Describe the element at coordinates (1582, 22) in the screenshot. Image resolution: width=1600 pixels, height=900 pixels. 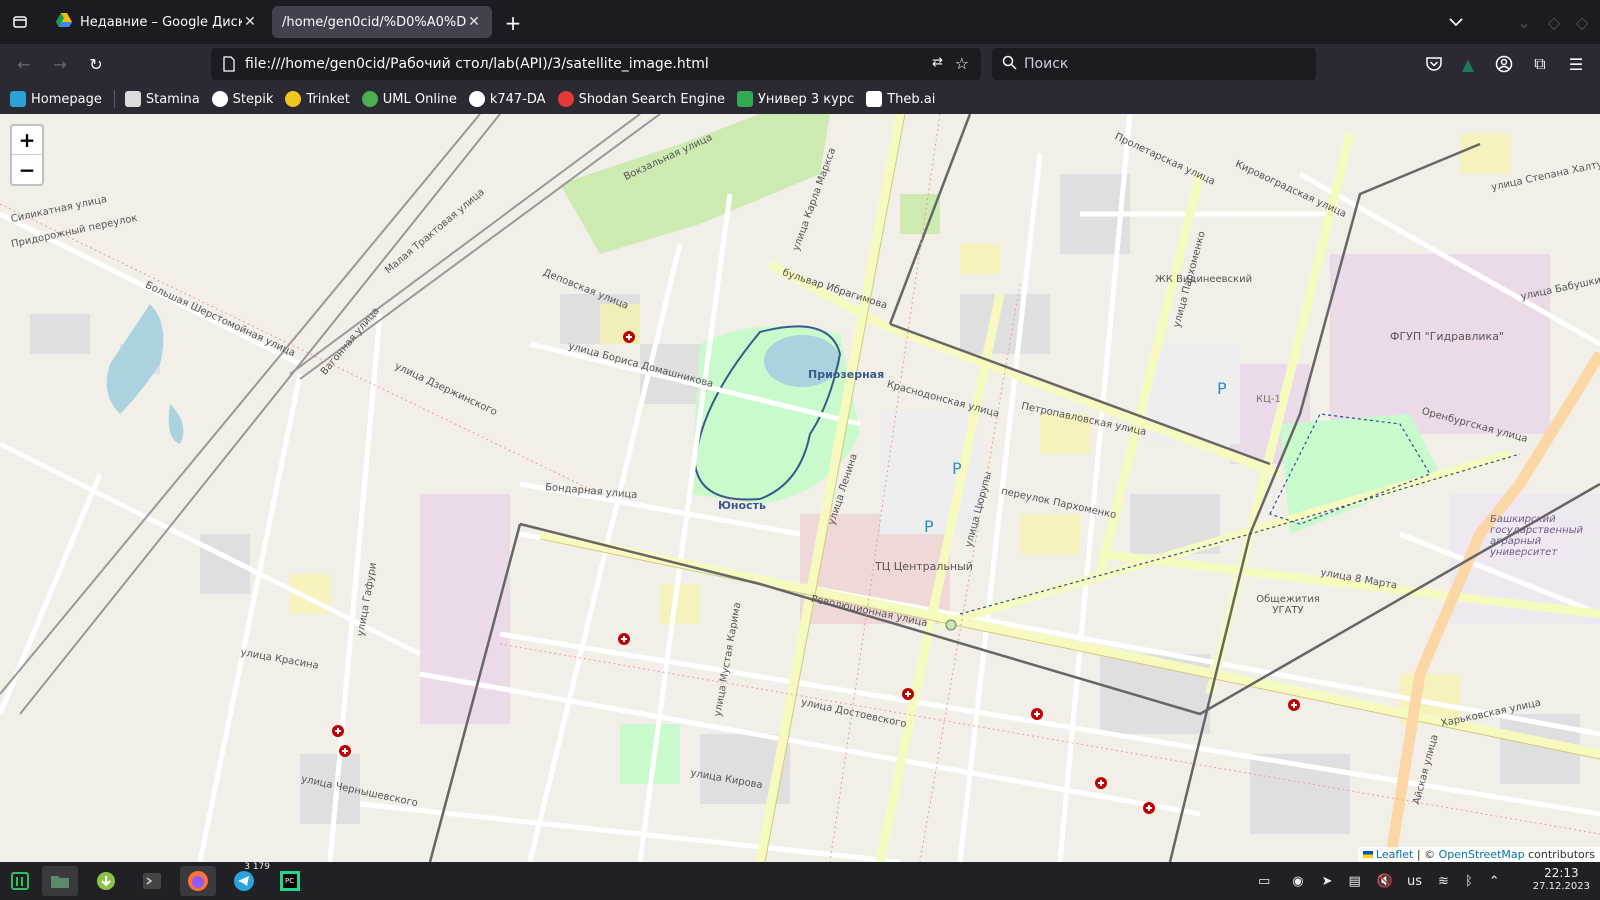
I see `close-window-icon: ◇` at that location.